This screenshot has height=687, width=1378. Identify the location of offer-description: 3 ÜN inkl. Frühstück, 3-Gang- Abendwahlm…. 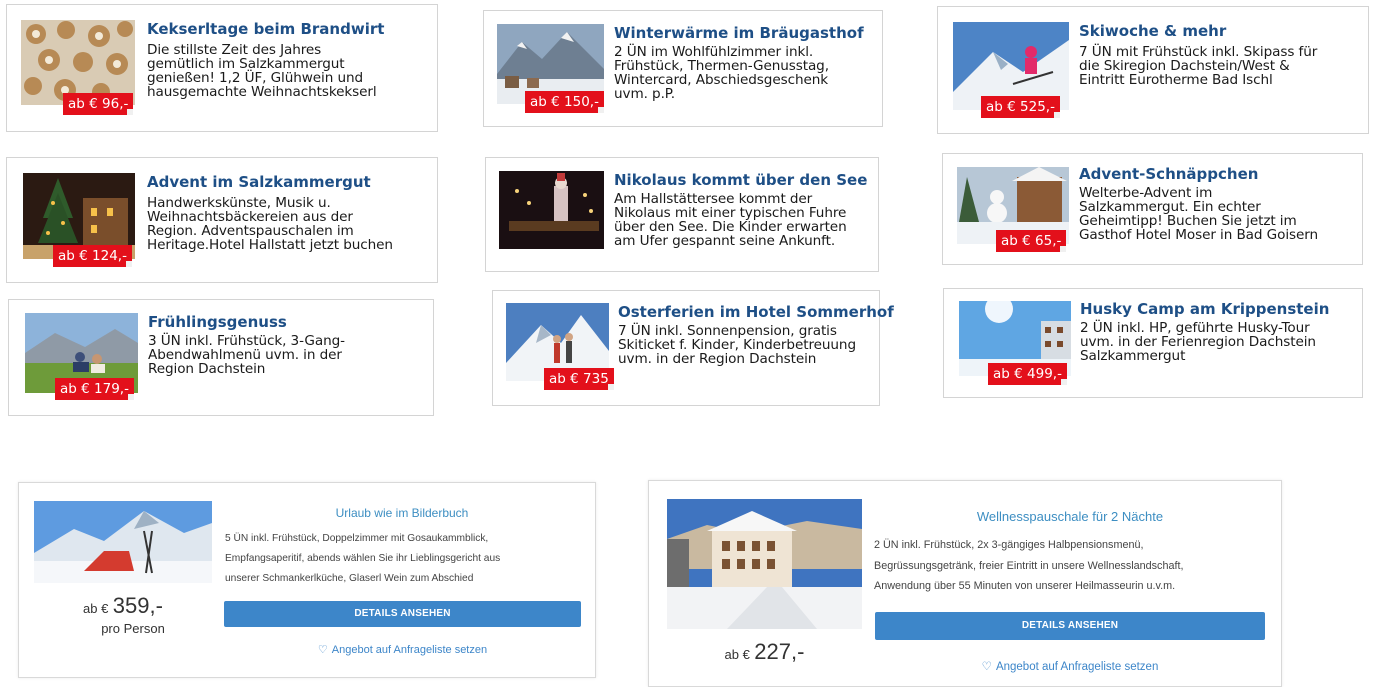
(246, 355).